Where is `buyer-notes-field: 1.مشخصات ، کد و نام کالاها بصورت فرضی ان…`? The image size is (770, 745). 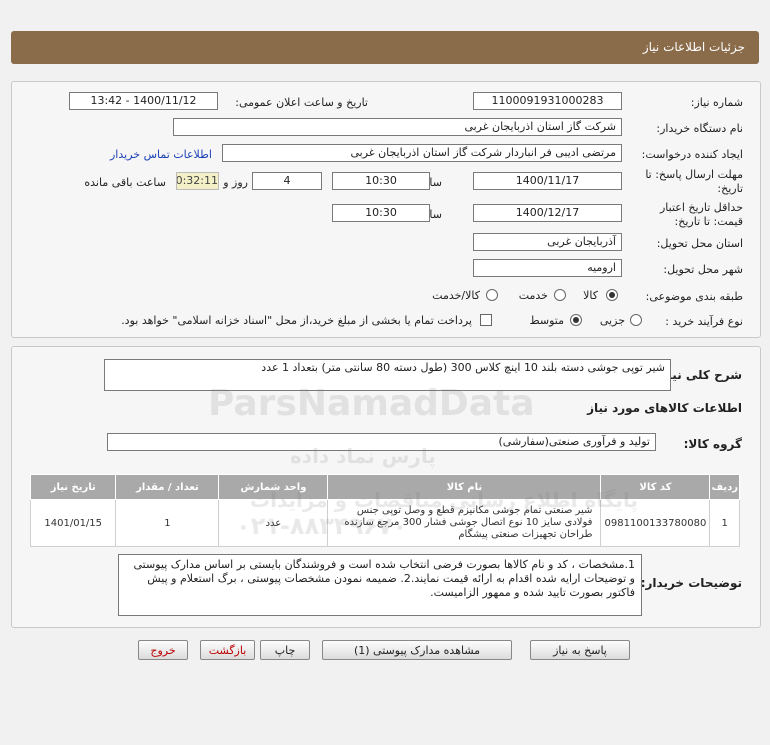
buyer-notes-field: 1.مشخصات ، کد و نام کالاها بصورت فرضی ان… is located at coordinates (380, 585).